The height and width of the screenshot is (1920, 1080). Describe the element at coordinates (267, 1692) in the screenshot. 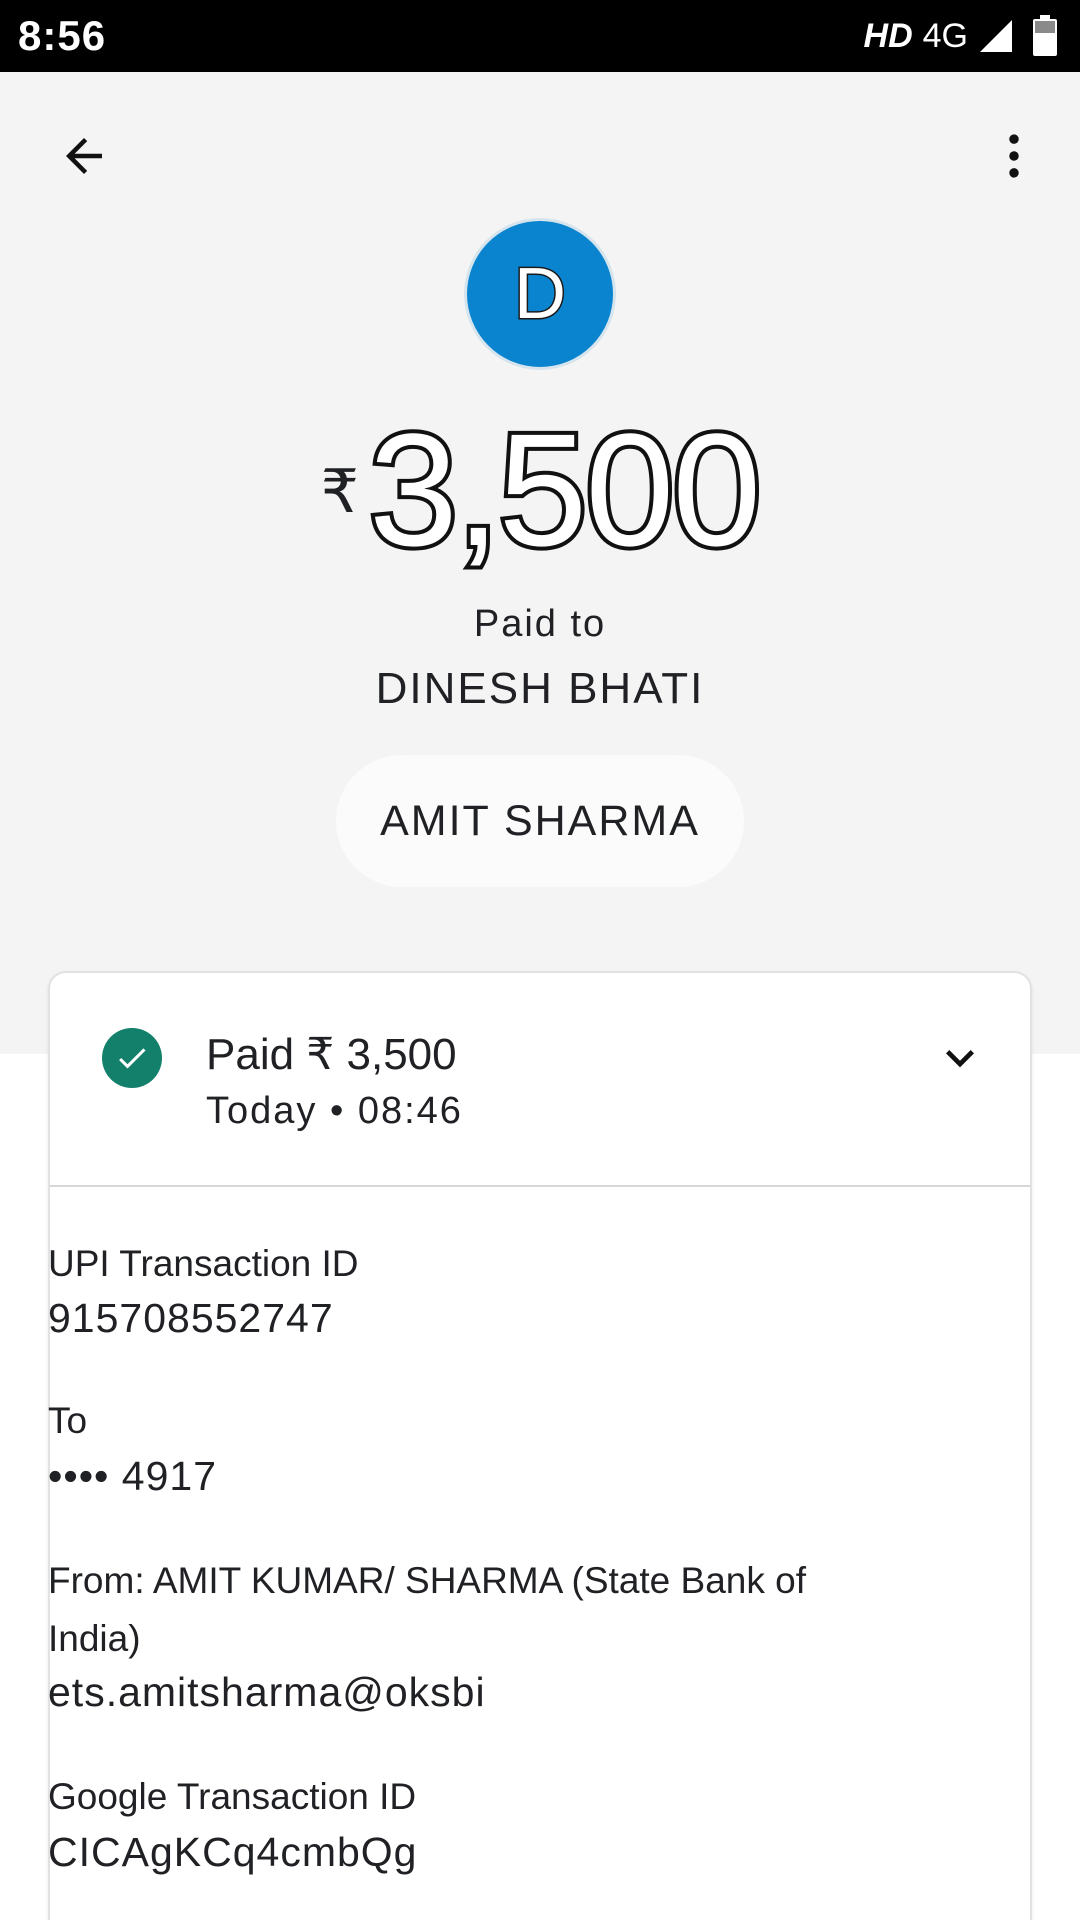

I see `from-vpa-value: ets.amitsharma@oksbi` at that location.